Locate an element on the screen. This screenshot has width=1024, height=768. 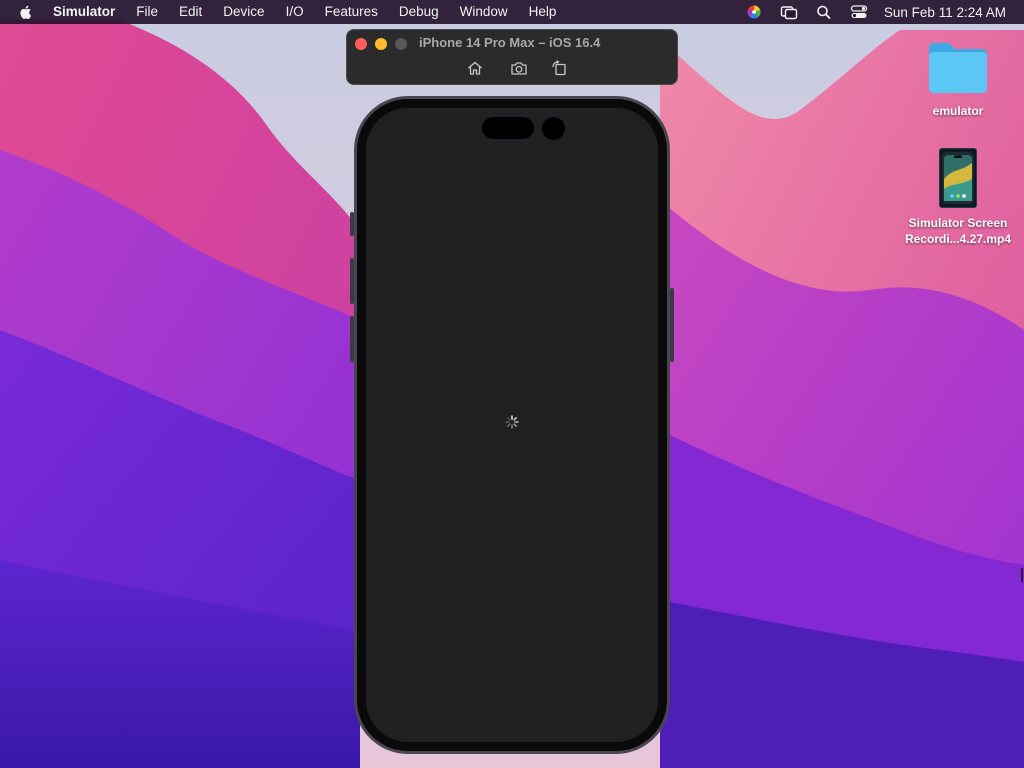
search-icon is located at coordinates (824, 12).